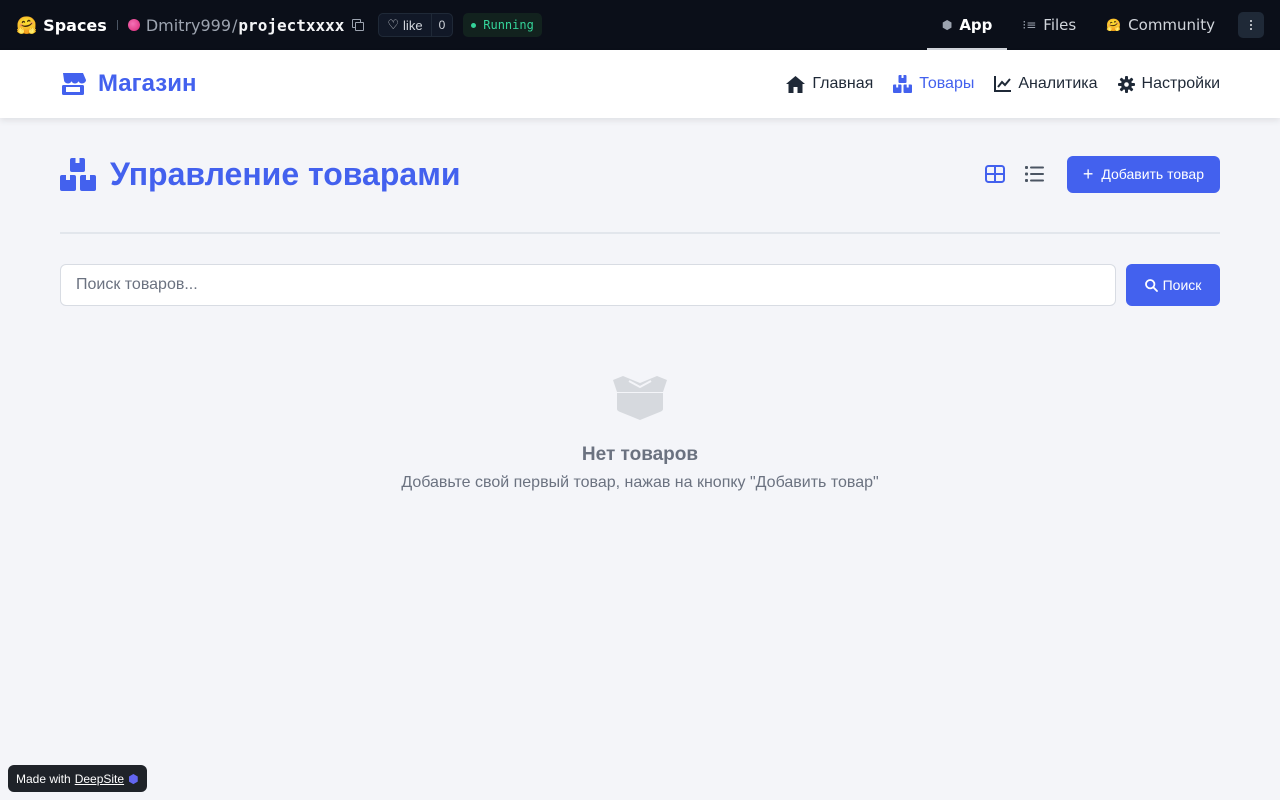 The image size is (1280, 800). Describe the element at coordinates (588, 285) in the screenshot. I see `search-input` at that location.